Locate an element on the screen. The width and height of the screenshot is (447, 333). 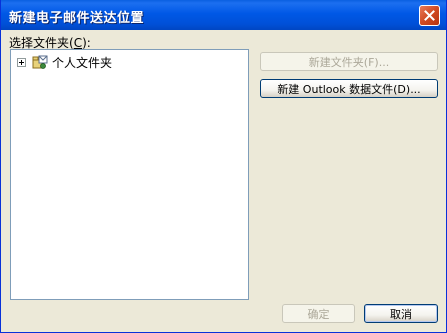
close-button is located at coordinates (429, 15).